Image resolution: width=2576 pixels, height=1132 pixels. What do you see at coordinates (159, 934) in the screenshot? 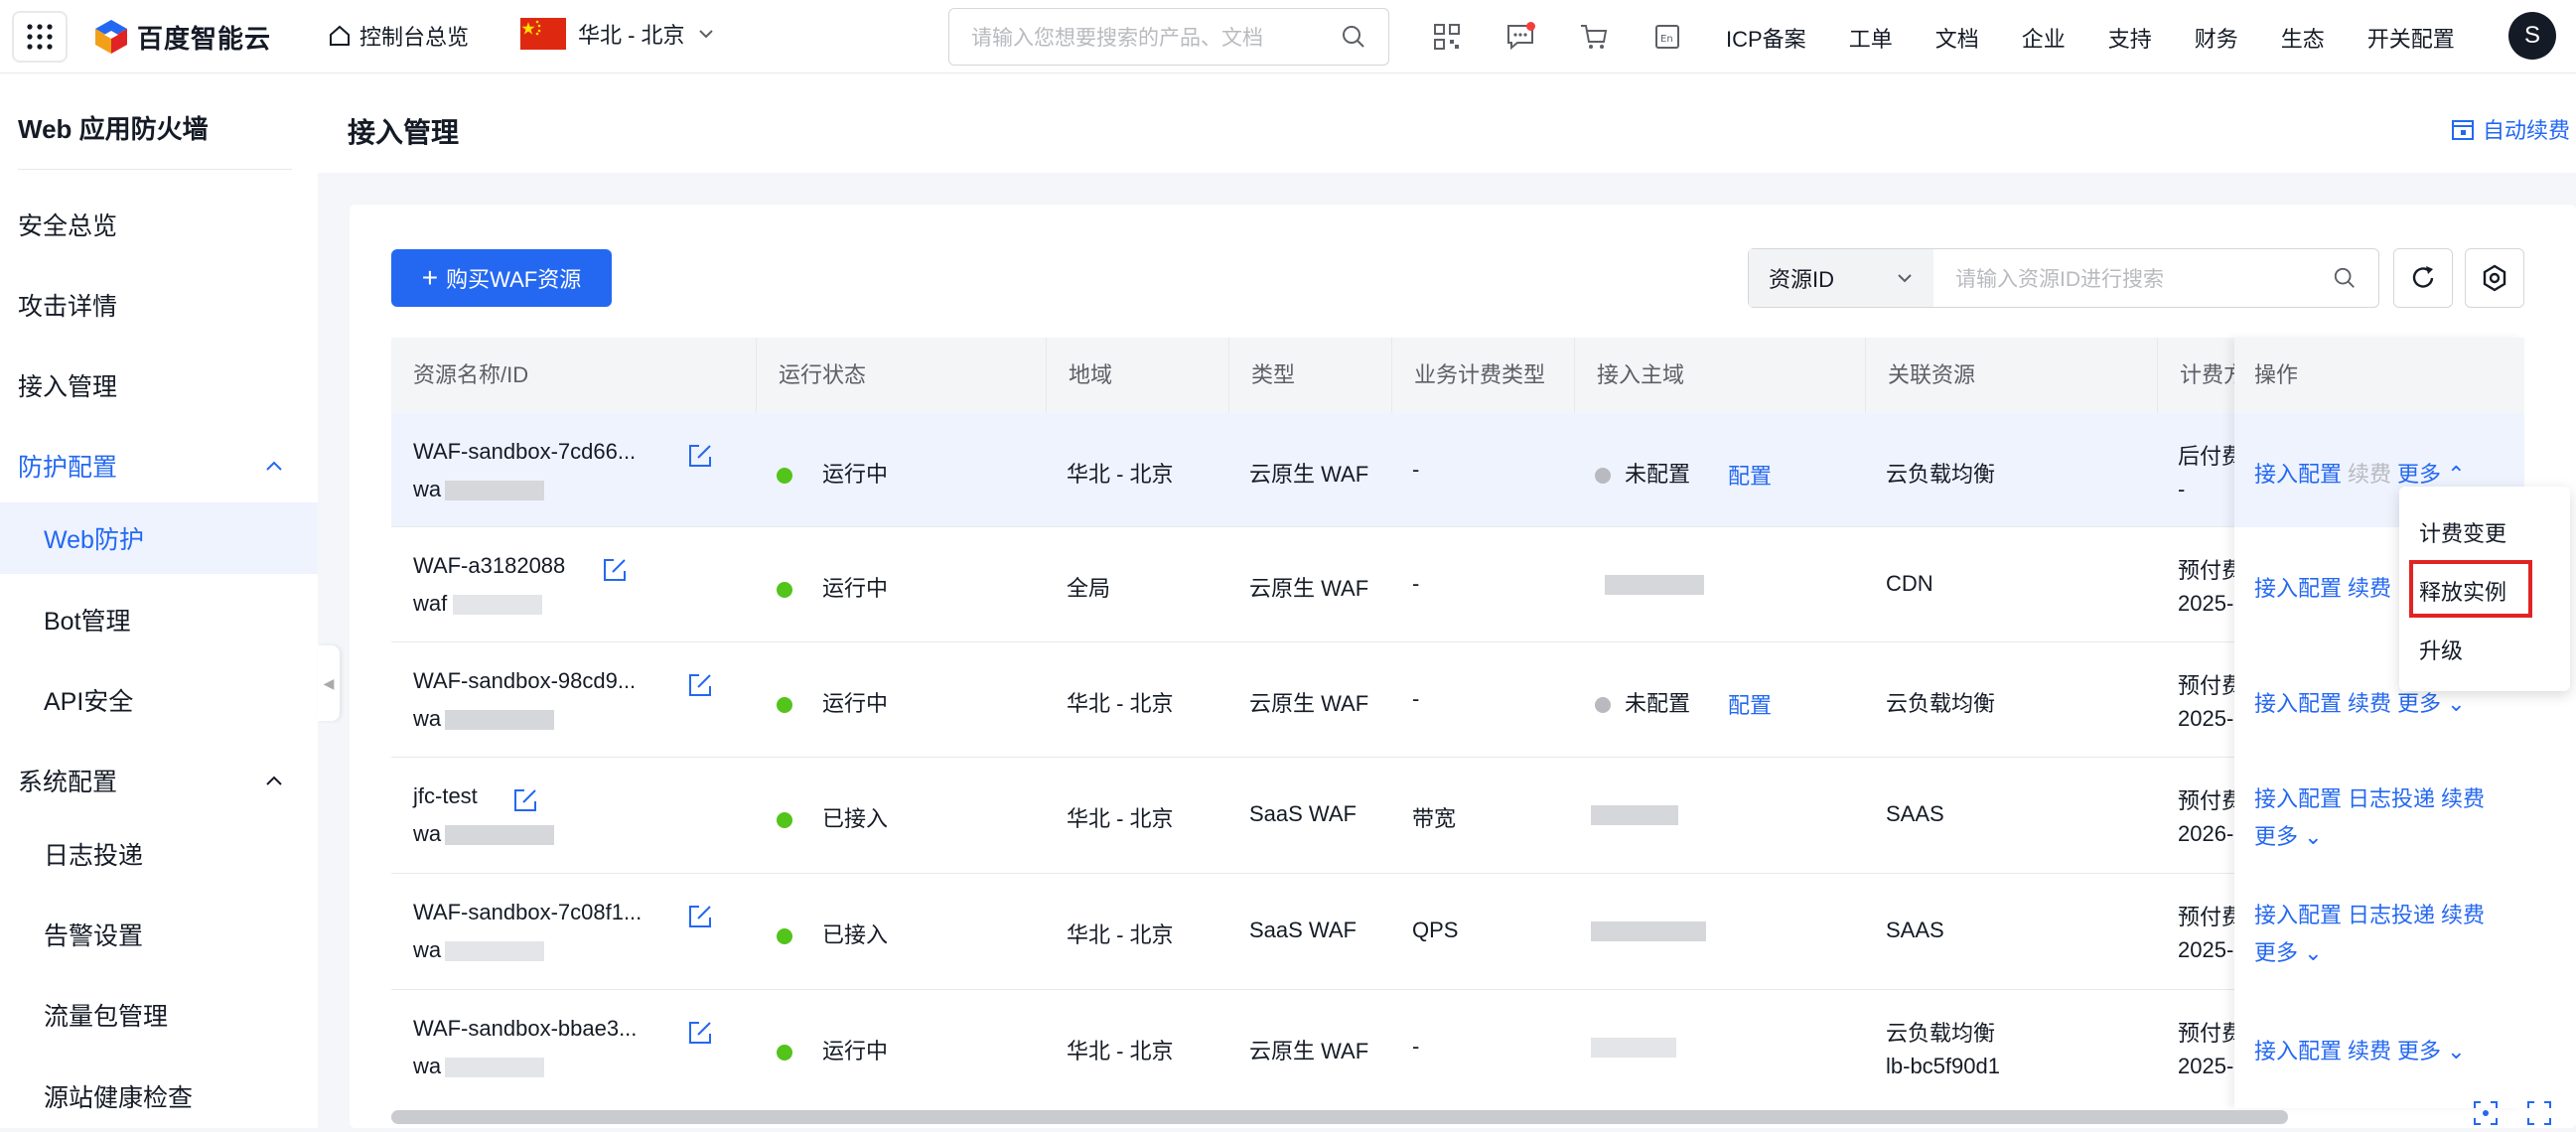
I see `sidebar-item-alert: 告警设置` at bounding box center [159, 934].